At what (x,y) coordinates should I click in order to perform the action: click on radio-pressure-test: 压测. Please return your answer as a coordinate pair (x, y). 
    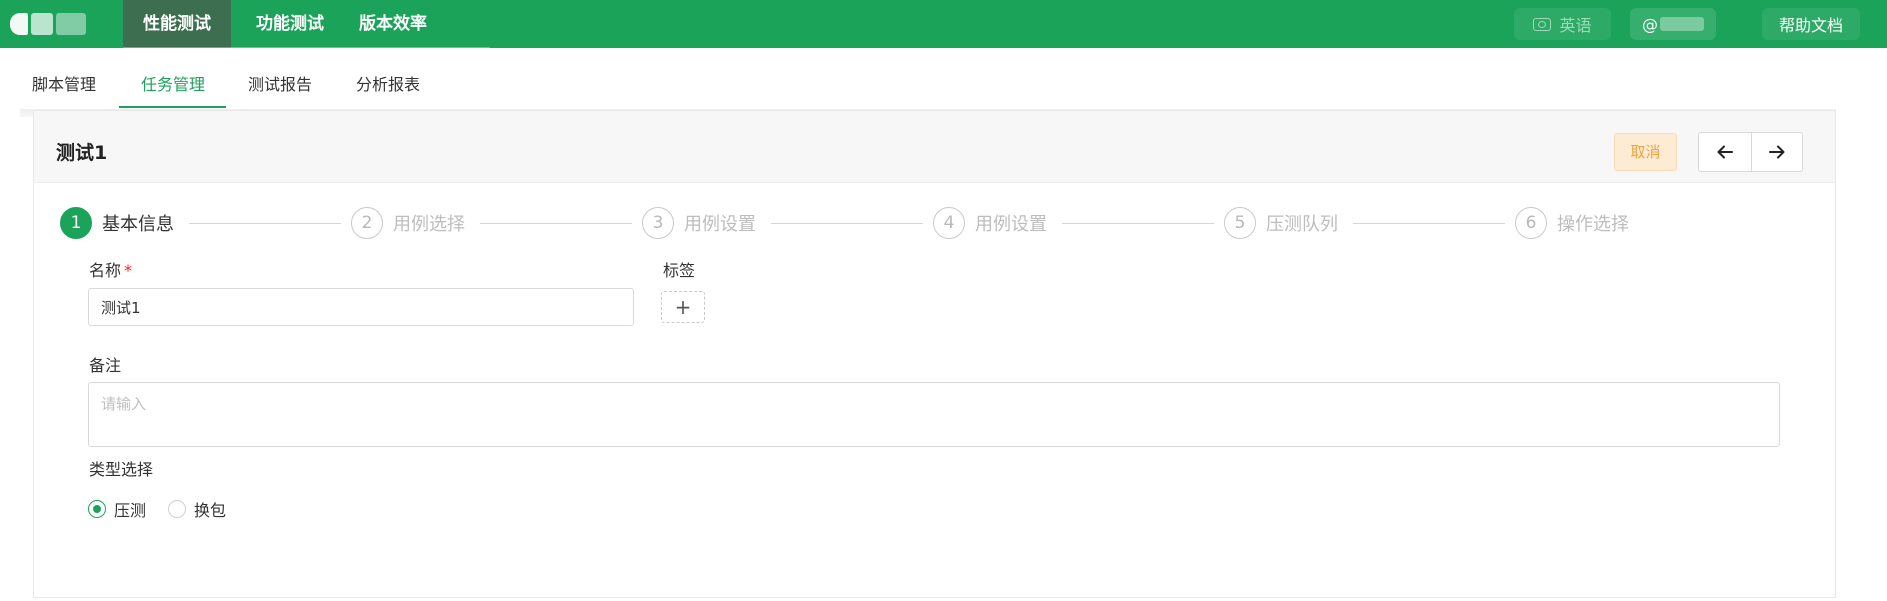
    Looking at the image, I should click on (117, 509).